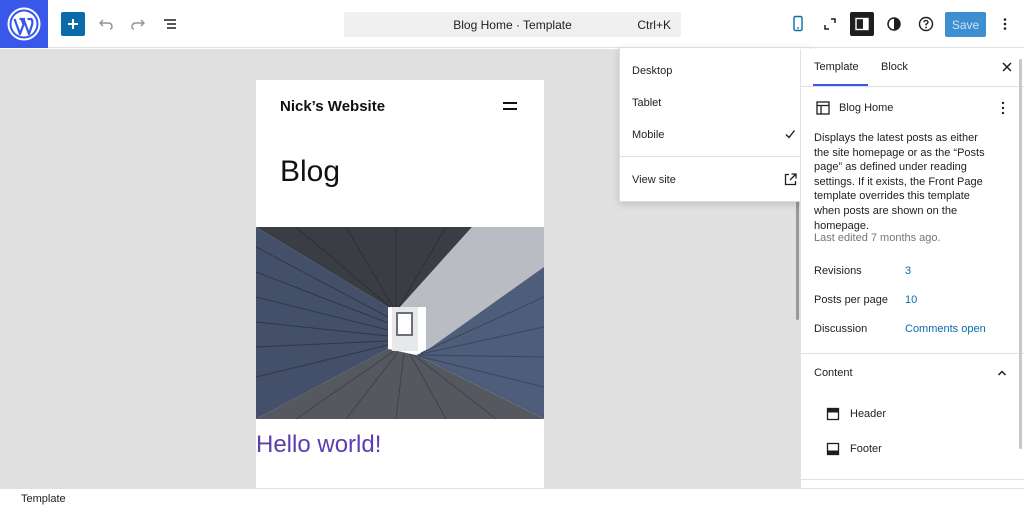 This screenshot has width=1024, height=507. Describe the element at coordinates (654, 25) in the screenshot. I see `keyboard-shortcut: Ctrl+K` at that location.